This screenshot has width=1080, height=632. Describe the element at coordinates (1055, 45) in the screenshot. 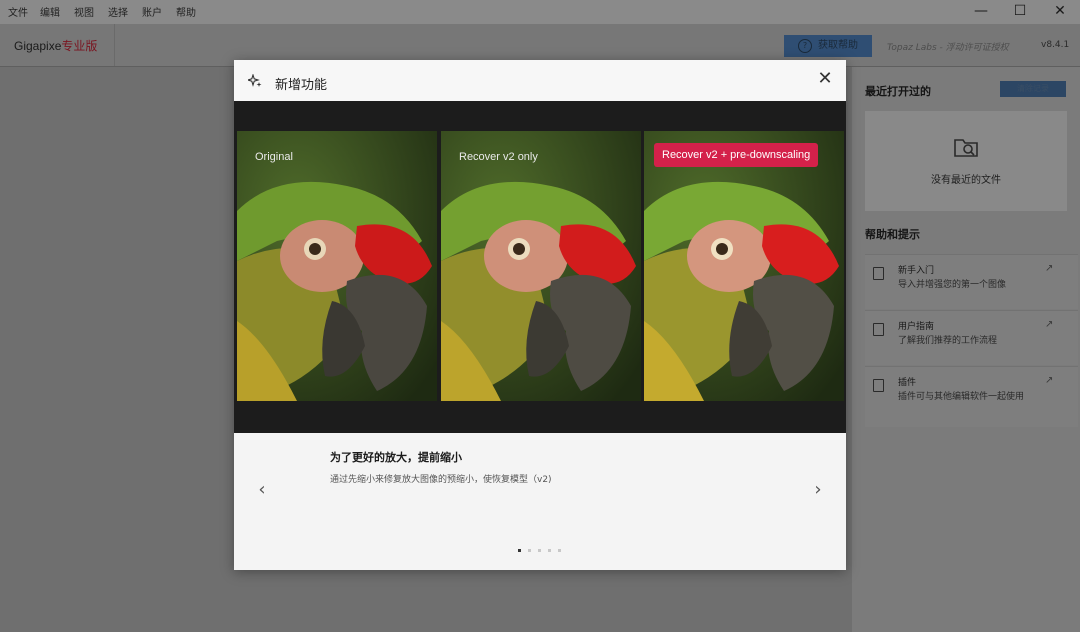

I see `version-text: v8.4.1` at that location.